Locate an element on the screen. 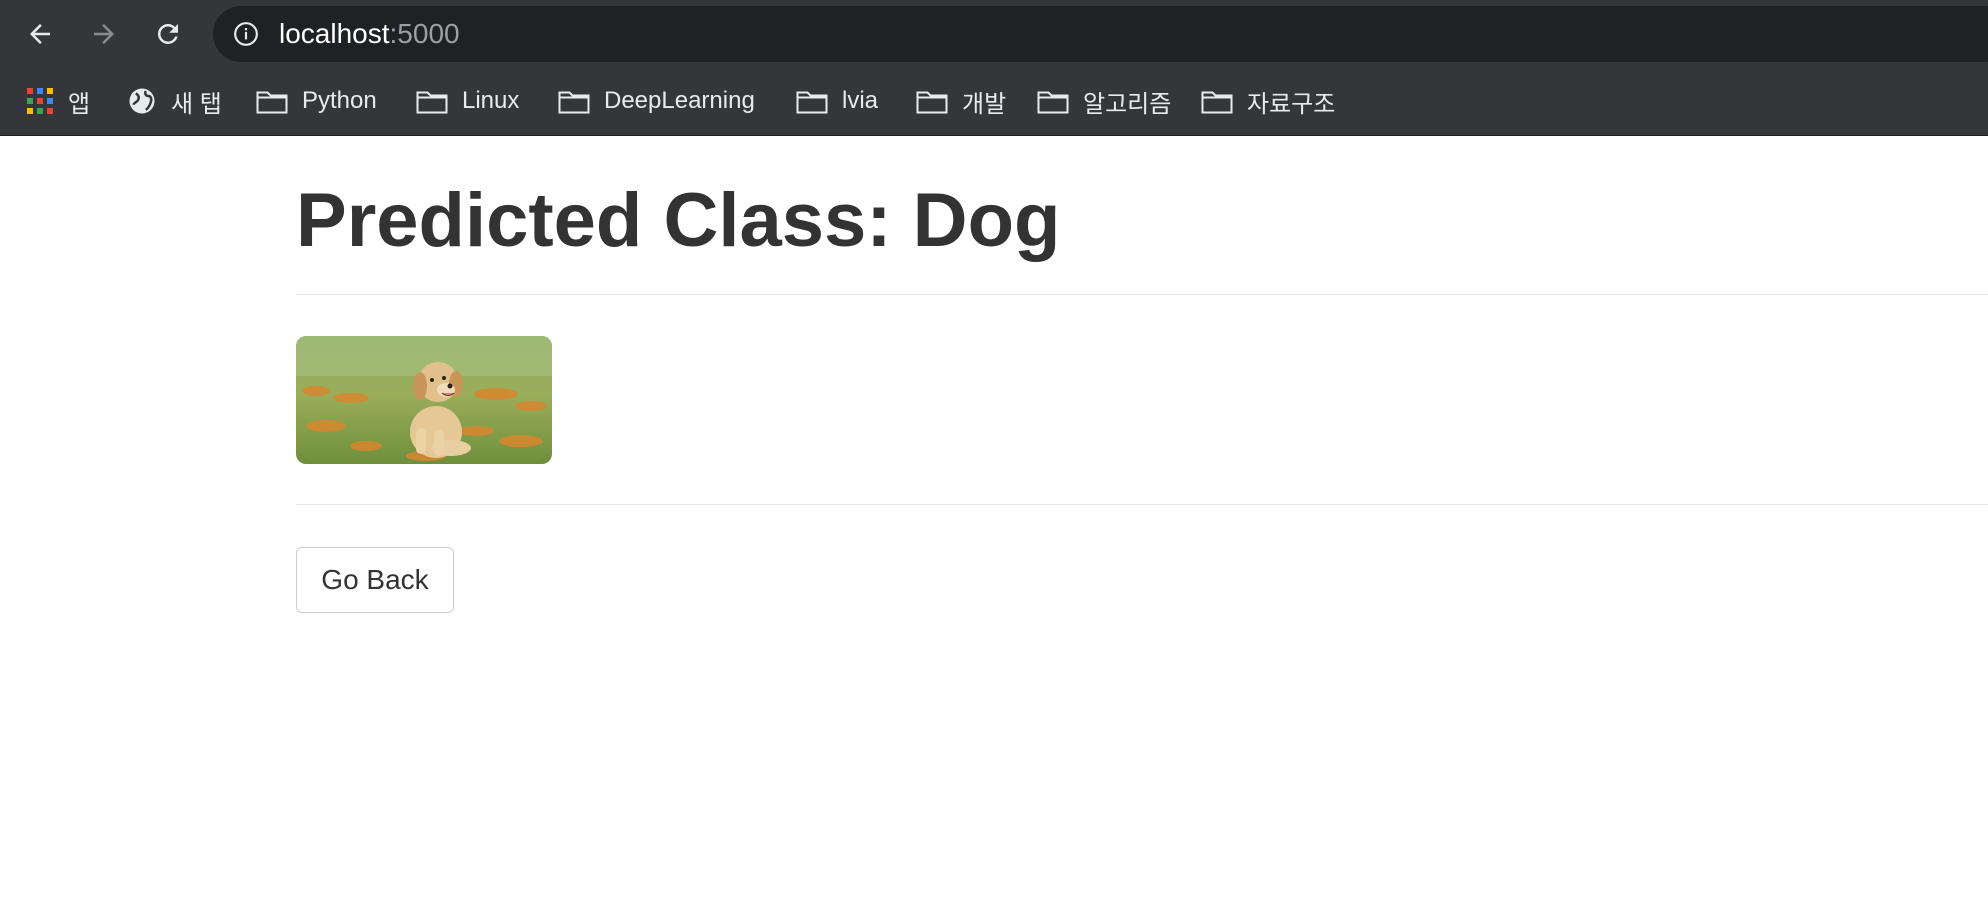  bookmark-new-tab: 새 탭 is located at coordinates (174, 101).